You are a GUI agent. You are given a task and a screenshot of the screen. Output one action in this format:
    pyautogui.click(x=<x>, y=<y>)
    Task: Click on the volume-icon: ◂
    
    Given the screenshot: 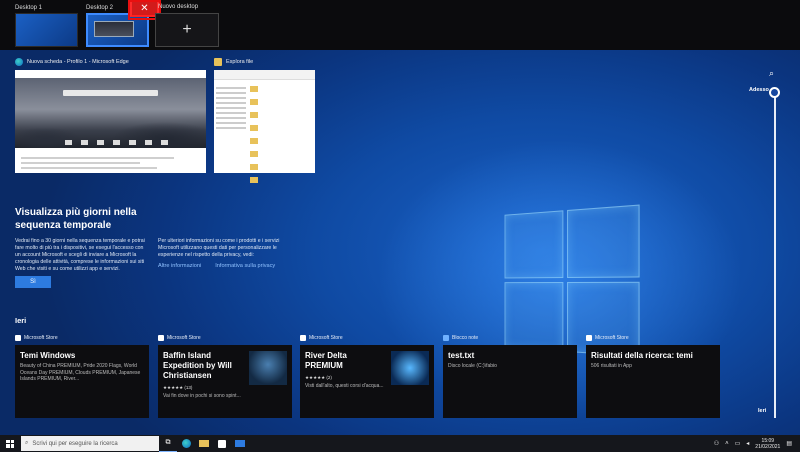 What is the action you would take?
    pyautogui.click(x=747, y=443)
    